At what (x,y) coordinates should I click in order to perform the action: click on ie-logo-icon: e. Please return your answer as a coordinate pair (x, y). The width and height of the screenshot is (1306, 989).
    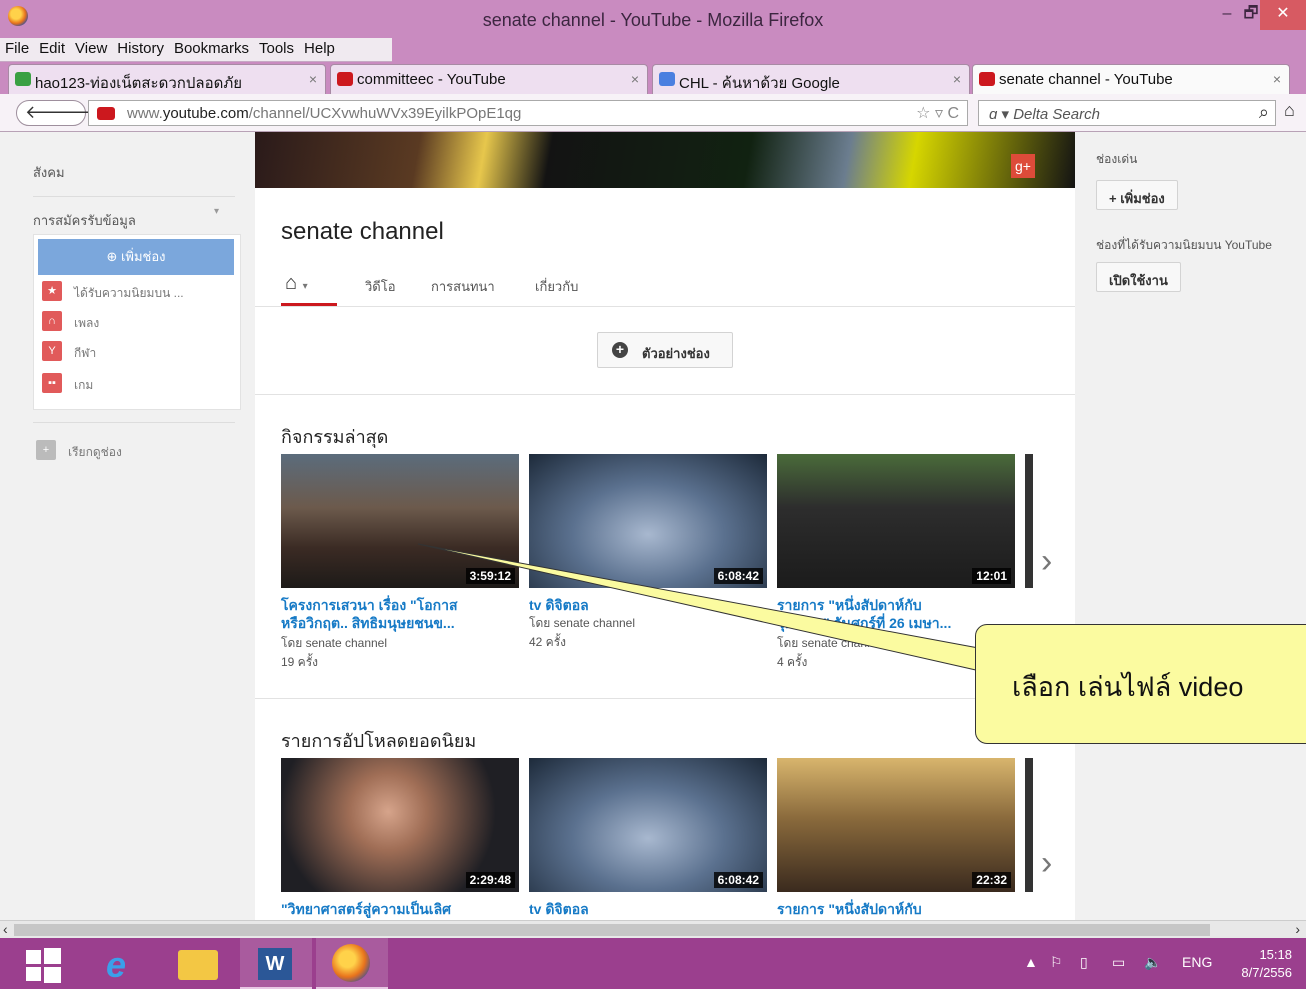
    Looking at the image, I should click on (116, 964).